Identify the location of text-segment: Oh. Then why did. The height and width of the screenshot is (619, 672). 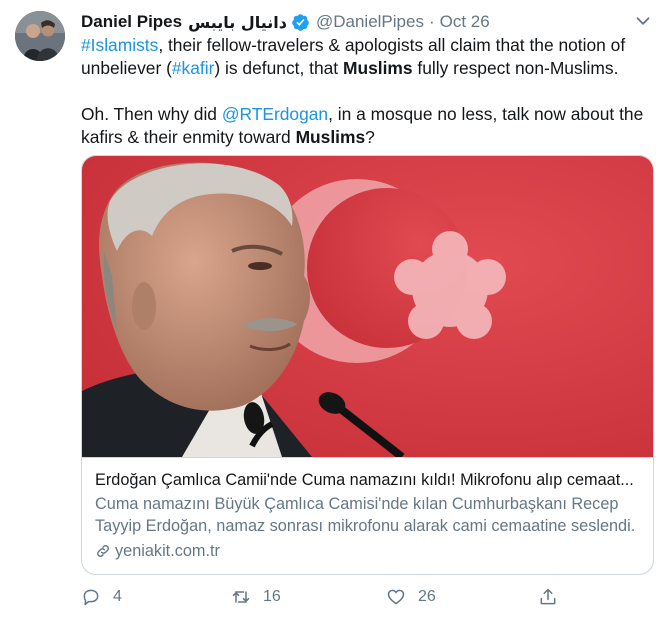
(151, 114).